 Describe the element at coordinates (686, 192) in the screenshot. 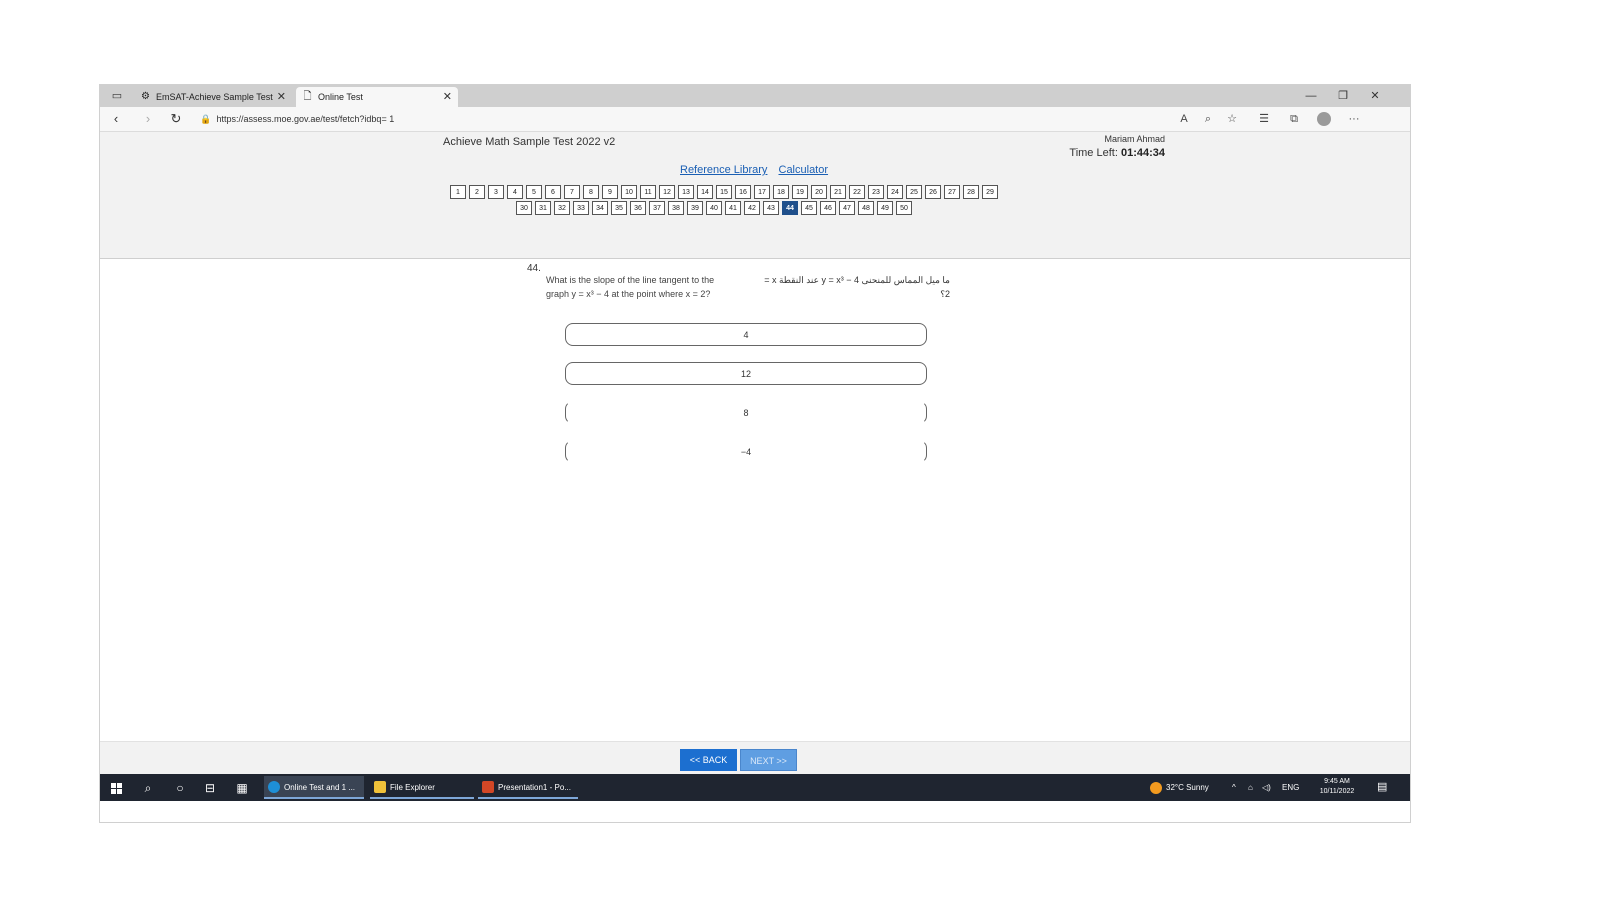

I see `question-nav-button: 13` at that location.